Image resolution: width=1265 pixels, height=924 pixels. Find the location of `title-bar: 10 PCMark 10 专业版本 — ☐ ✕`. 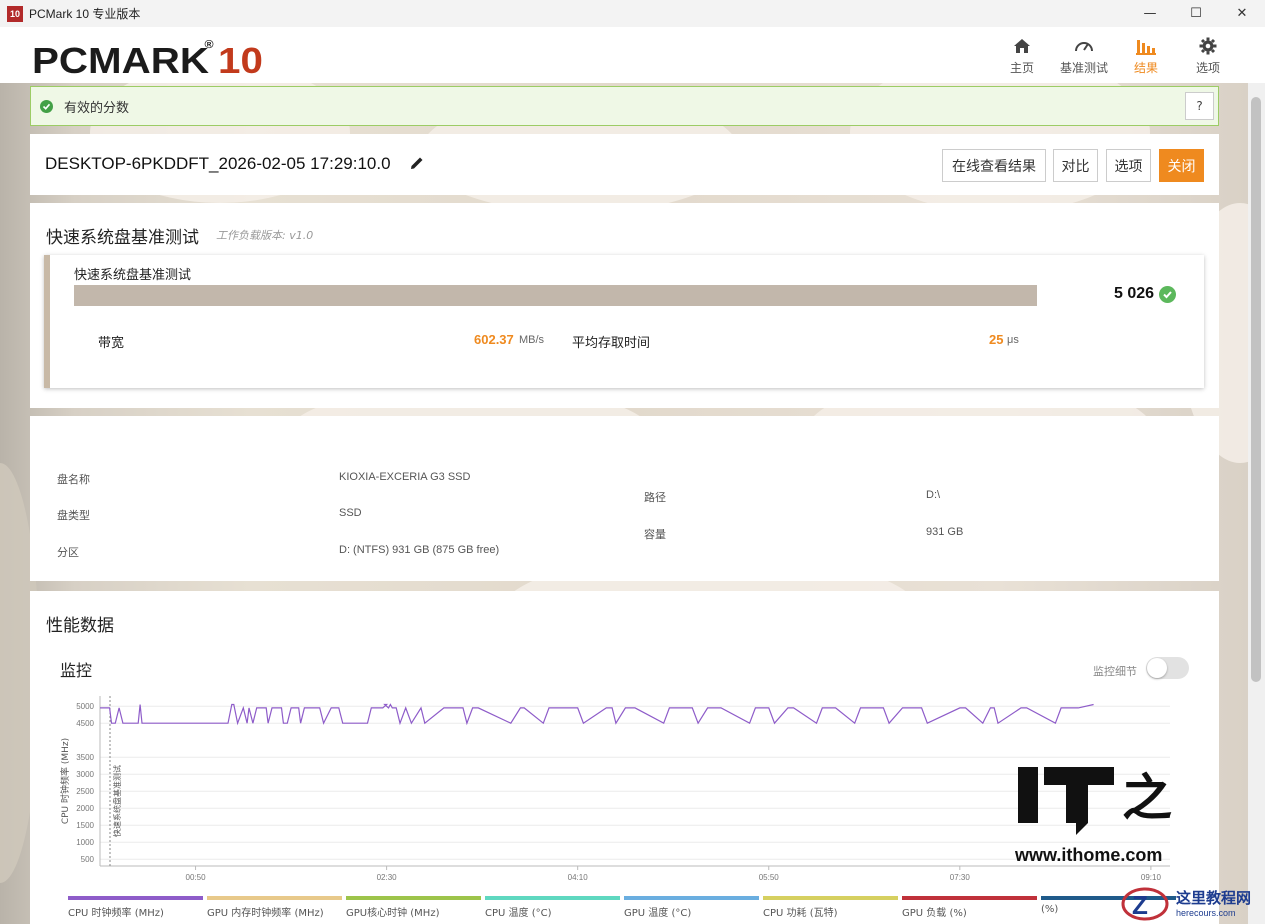

title-bar: 10 PCMark 10 专业版本 — ☐ ✕ is located at coordinates (632, 13).